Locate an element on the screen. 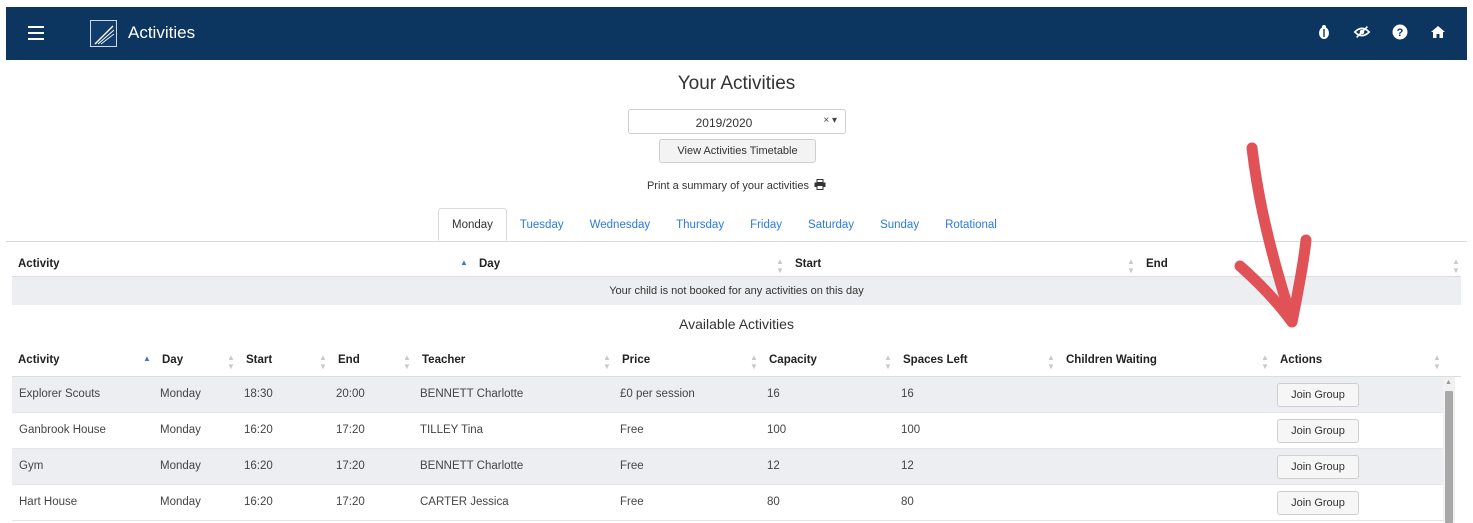 Image resolution: width=1473 pixels, height=523 pixels. academic-year-select: 2019/2020 × ▾ is located at coordinates (737, 121).